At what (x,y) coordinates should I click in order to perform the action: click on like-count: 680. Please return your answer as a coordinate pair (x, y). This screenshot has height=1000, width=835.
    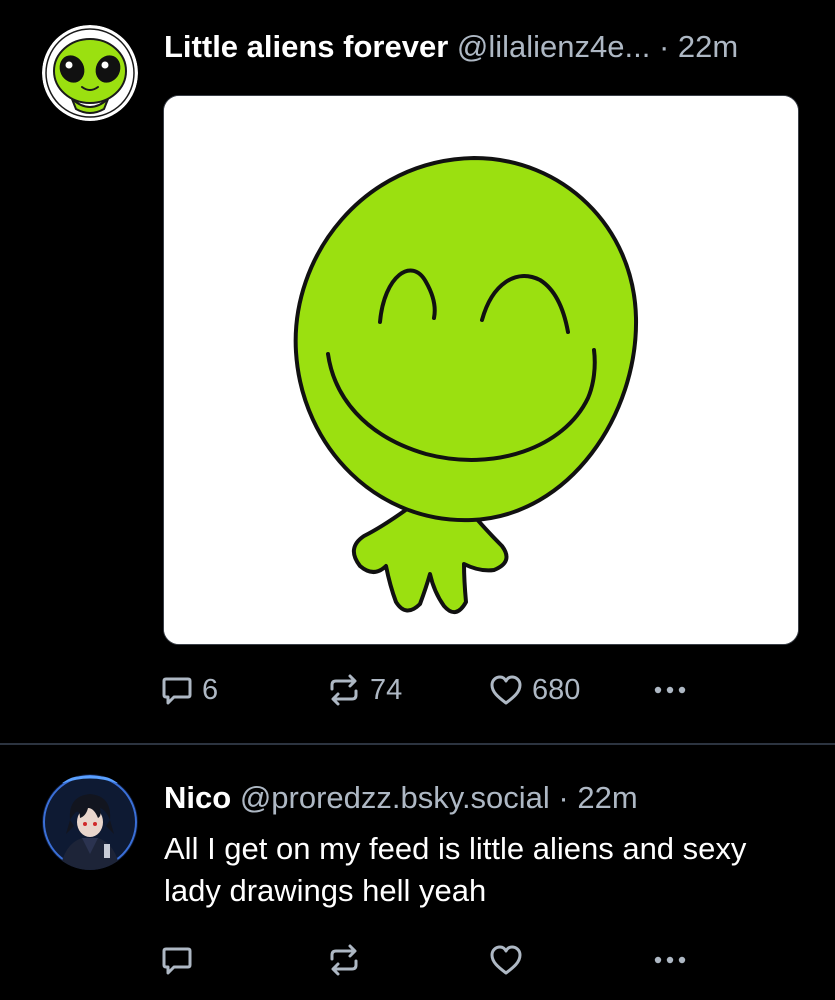
    Looking at the image, I should click on (556, 689).